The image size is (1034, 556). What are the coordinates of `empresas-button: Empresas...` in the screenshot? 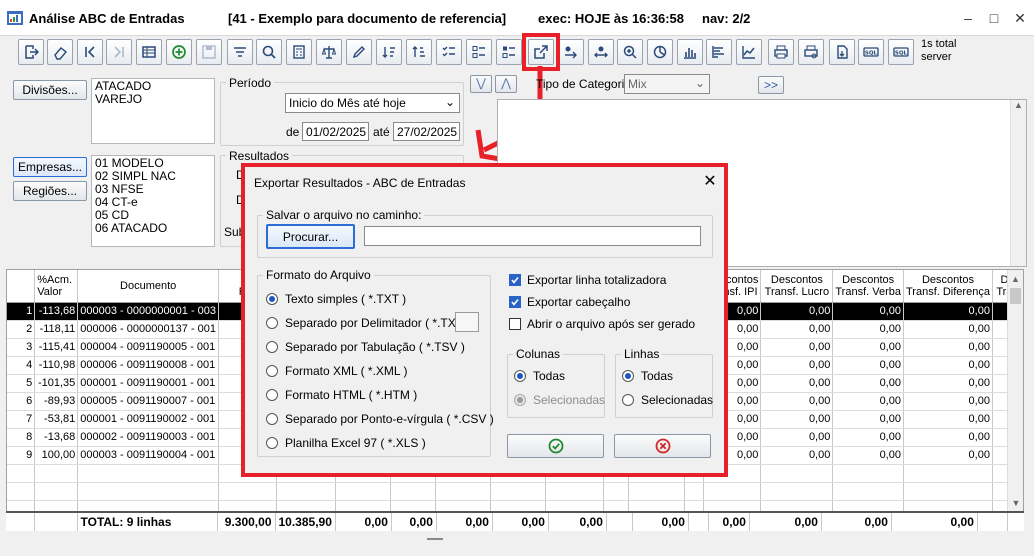 It's located at (50, 167).